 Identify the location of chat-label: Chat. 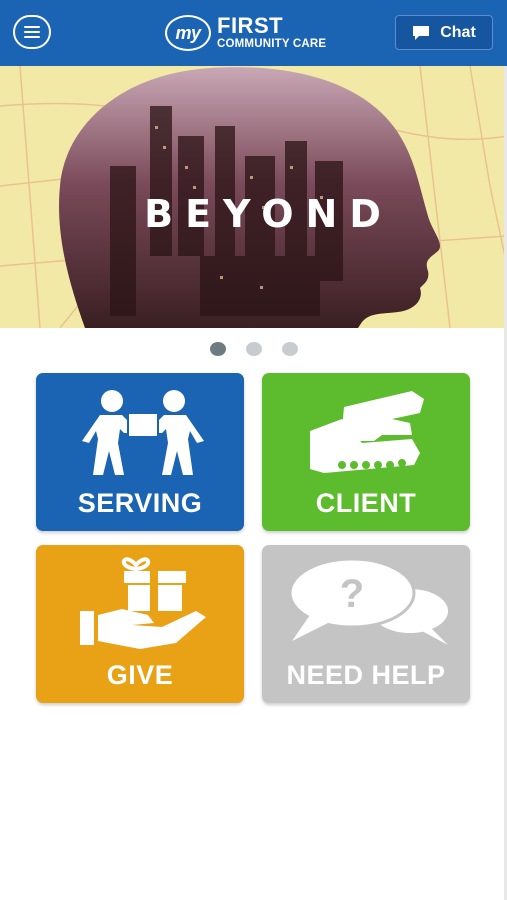
(458, 32).